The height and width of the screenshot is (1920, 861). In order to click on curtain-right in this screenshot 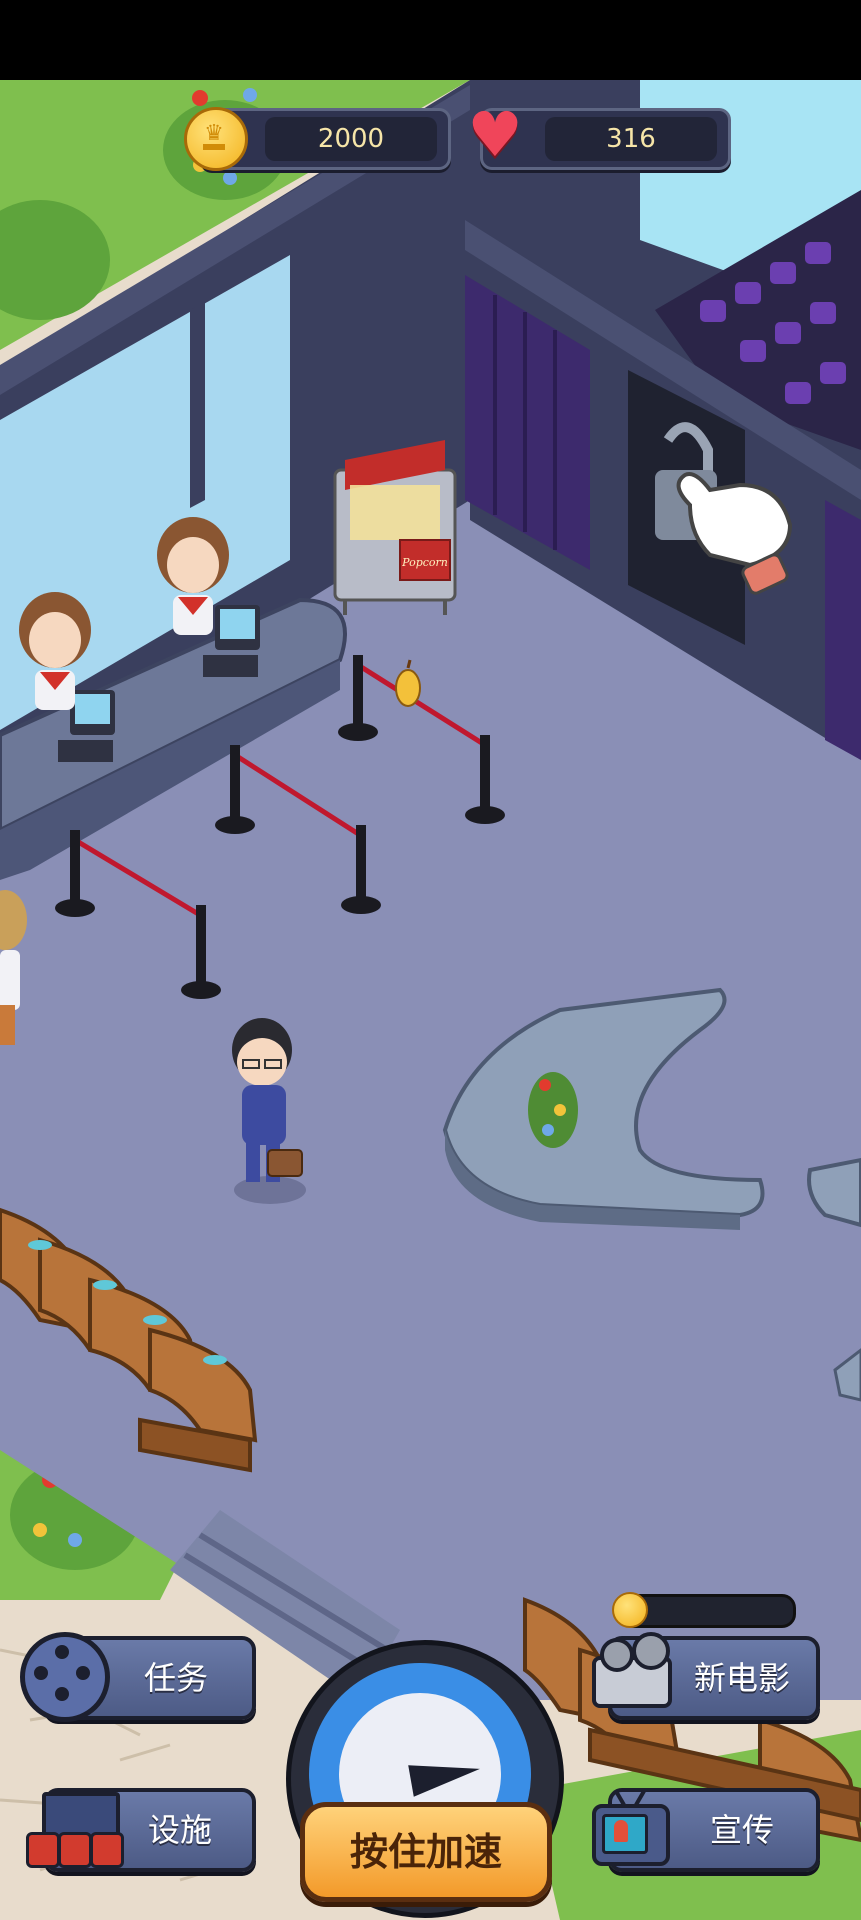, I will do `click(843, 630)`.